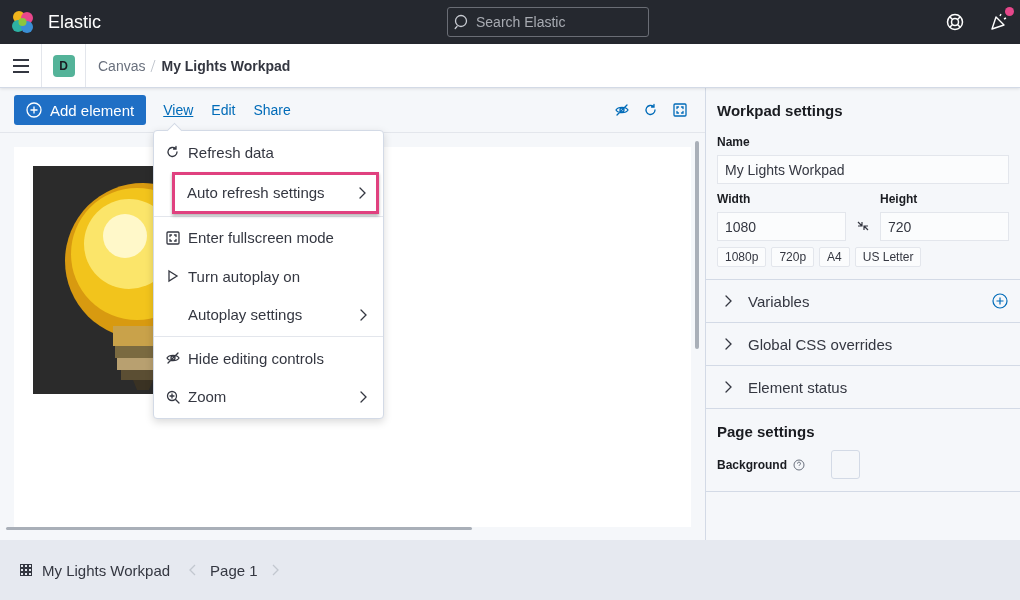  What do you see at coordinates (734, 199) in the screenshot?
I see `field-label: Width` at bounding box center [734, 199].